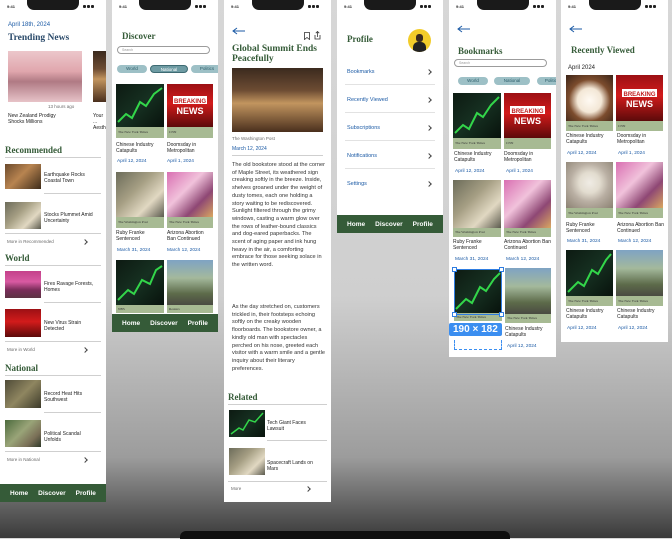  I want to click on profile-item-subscriptions: Subscriptions, so click(390, 128).